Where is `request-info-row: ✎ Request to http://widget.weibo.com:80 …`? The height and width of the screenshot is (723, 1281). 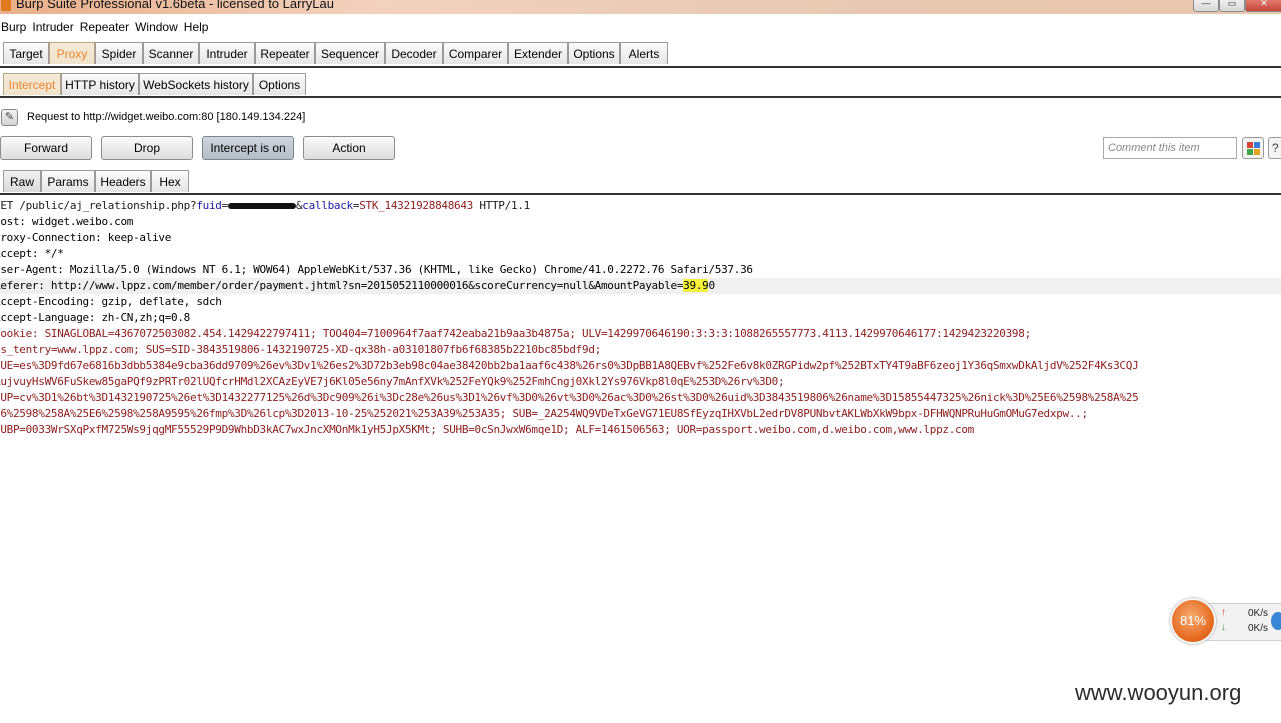
request-info-row: ✎ Request to http://widget.weibo.com:80 … is located at coordinates (640, 118).